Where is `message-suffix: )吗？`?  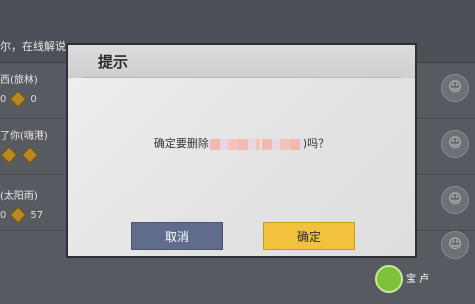
message-suffix: )吗？ is located at coordinates (316, 143).